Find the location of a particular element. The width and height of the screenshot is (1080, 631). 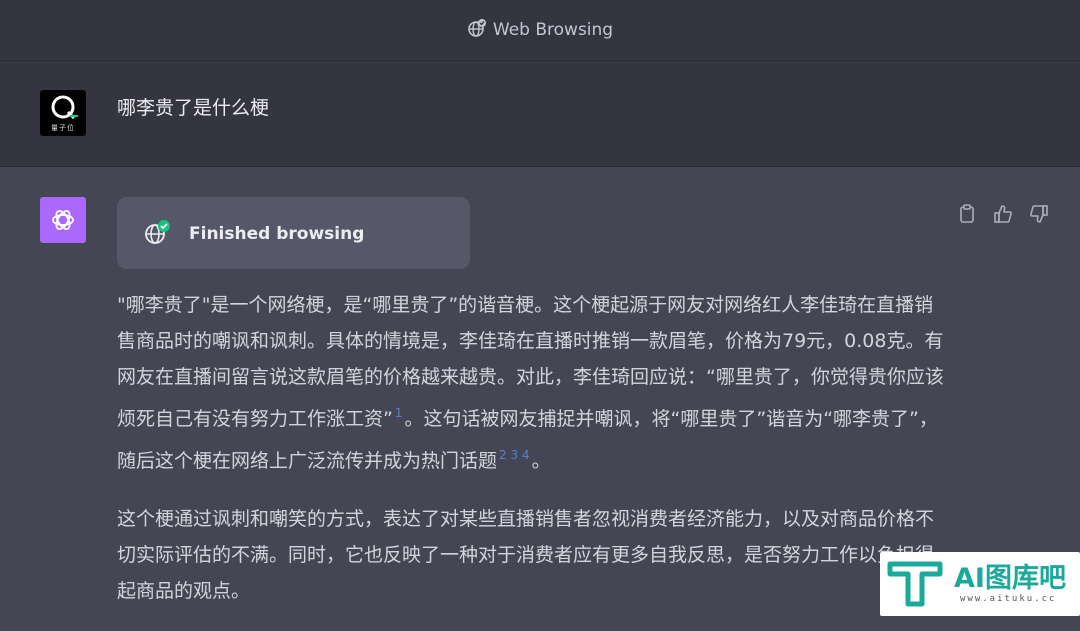

citation-link-1: 1 is located at coordinates (399, 413).